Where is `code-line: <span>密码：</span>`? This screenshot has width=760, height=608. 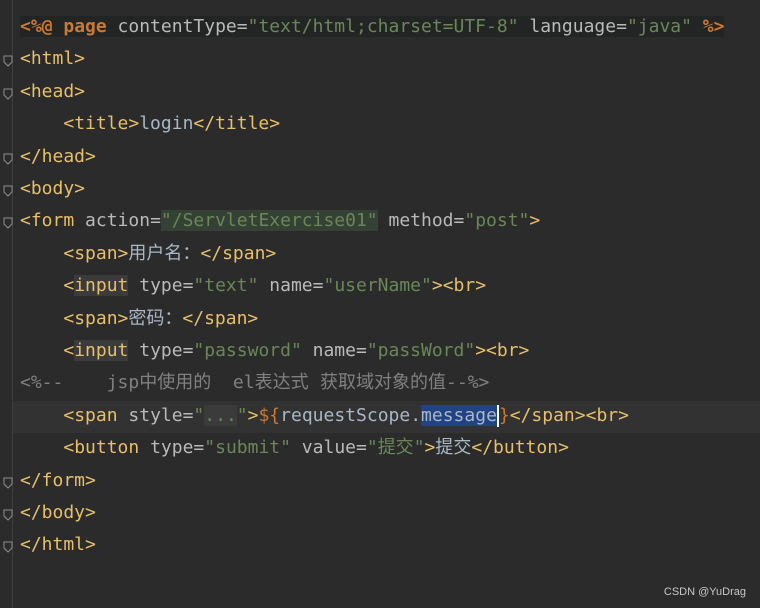 code-line: <span>密码：</span> is located at coordinates (139, 319).